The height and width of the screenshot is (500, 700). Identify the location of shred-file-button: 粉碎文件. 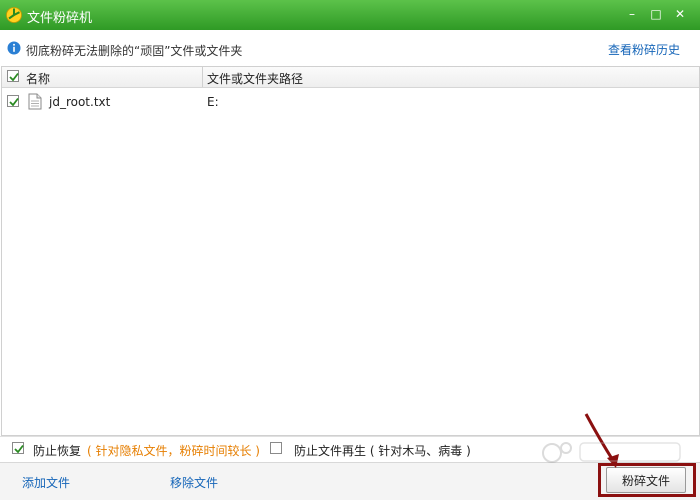
(646, 480).